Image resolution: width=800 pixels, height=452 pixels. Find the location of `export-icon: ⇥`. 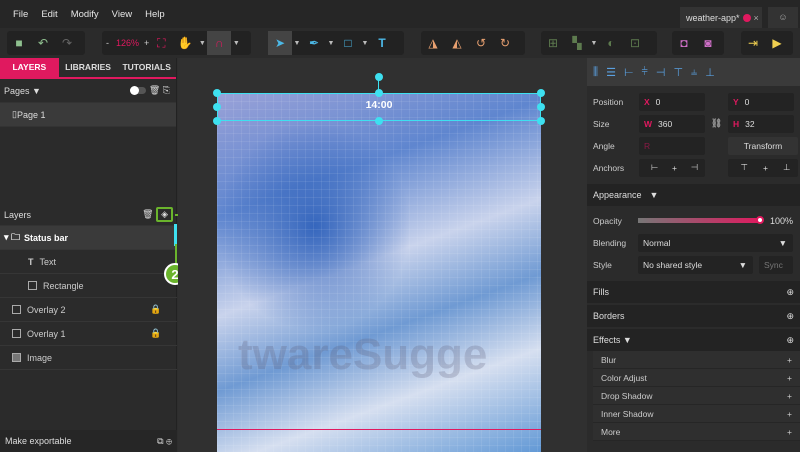

export-icon: ⇥ is located at coordinates (753, 43).